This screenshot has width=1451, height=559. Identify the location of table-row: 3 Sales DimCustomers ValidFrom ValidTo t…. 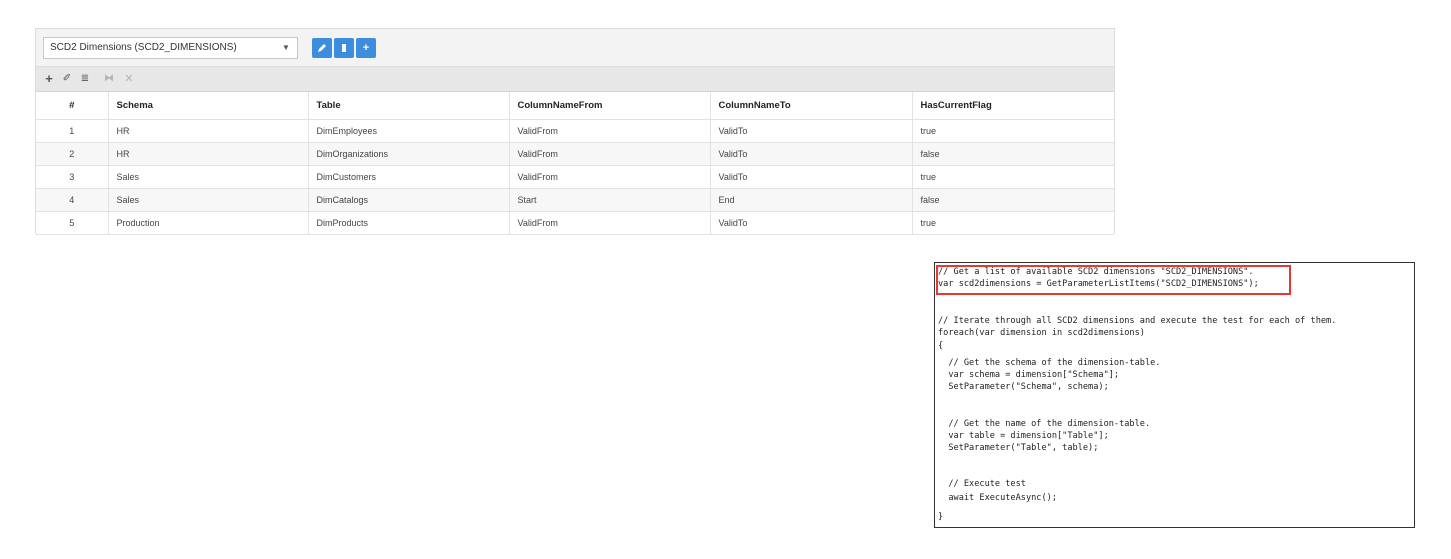
(575, 177).